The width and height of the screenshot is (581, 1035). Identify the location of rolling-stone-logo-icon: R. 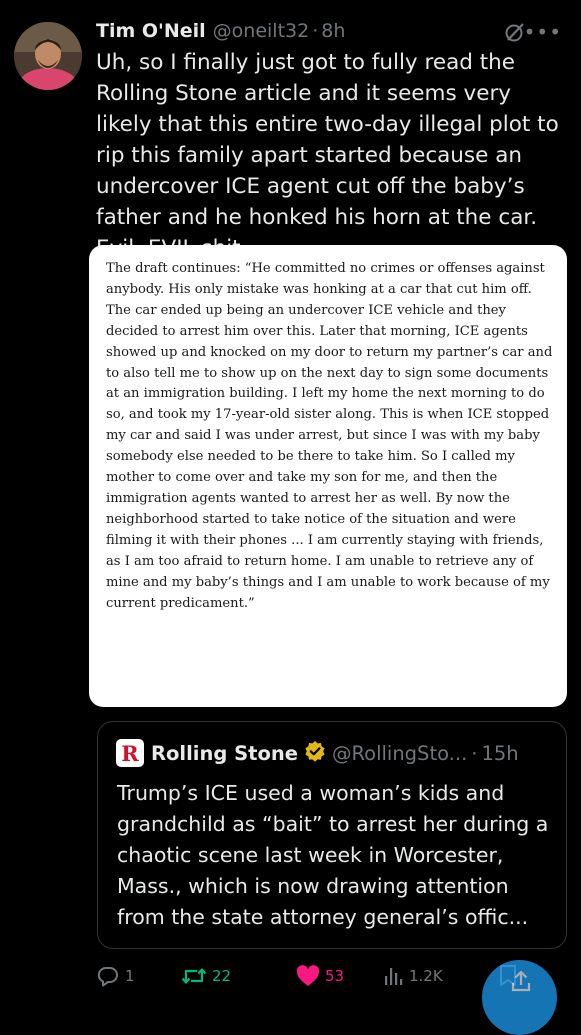
(130, 753).